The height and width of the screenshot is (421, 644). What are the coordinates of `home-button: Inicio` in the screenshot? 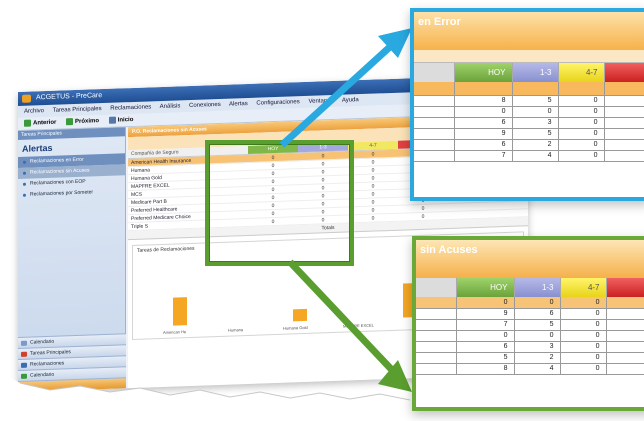 It's located at (121, 120).